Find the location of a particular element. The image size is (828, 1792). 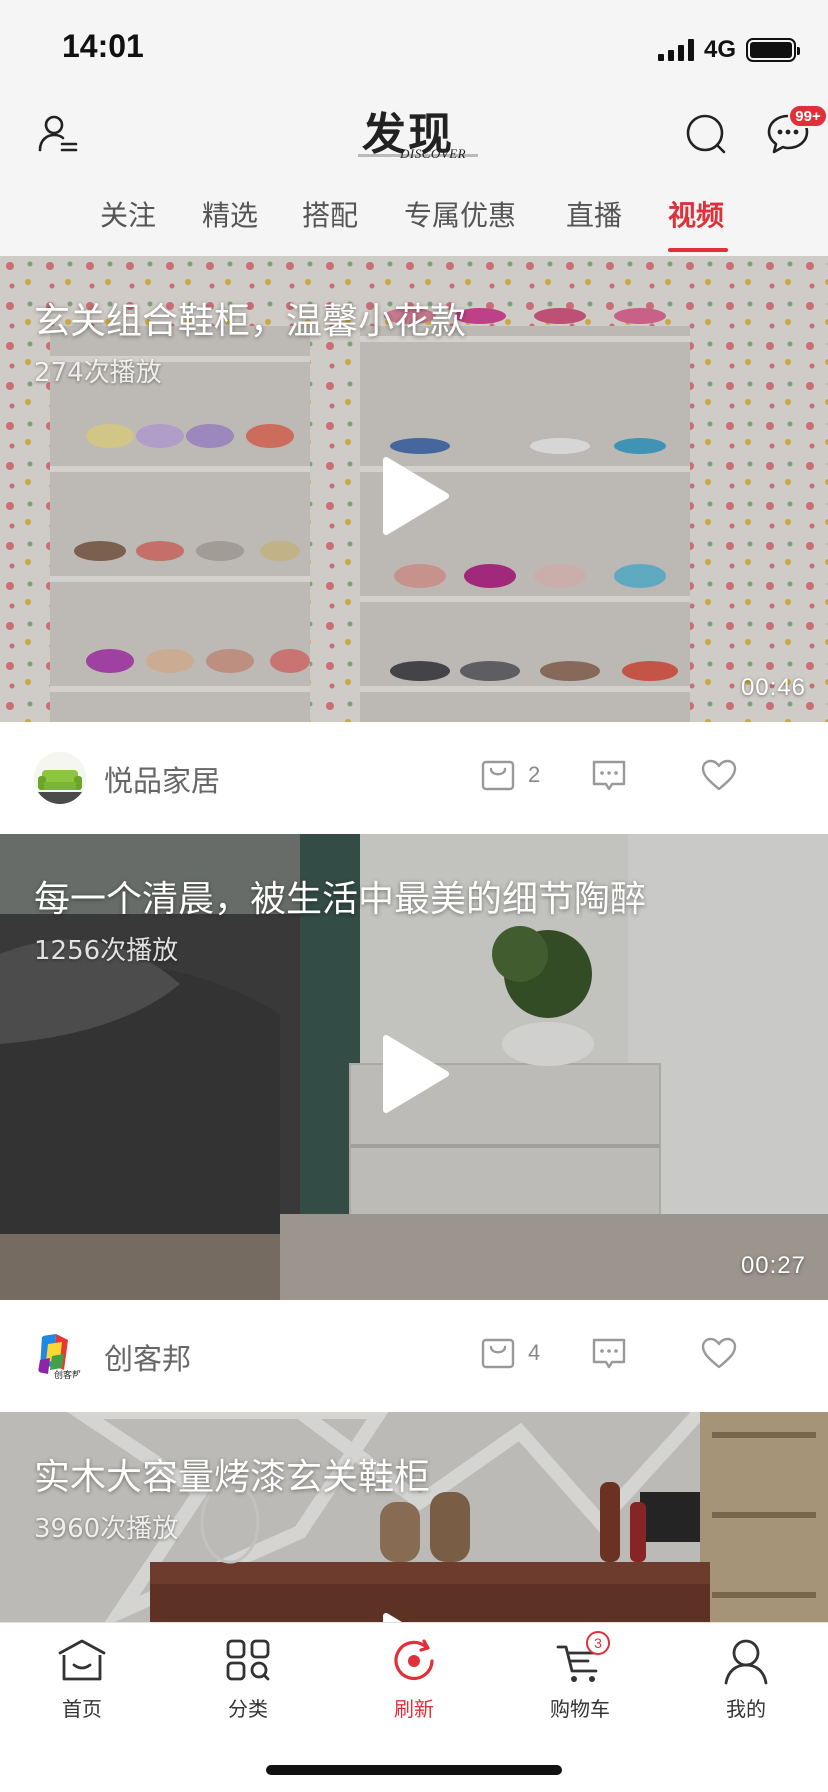

tab-follow: 关注 is located at coordinates (128, 222).